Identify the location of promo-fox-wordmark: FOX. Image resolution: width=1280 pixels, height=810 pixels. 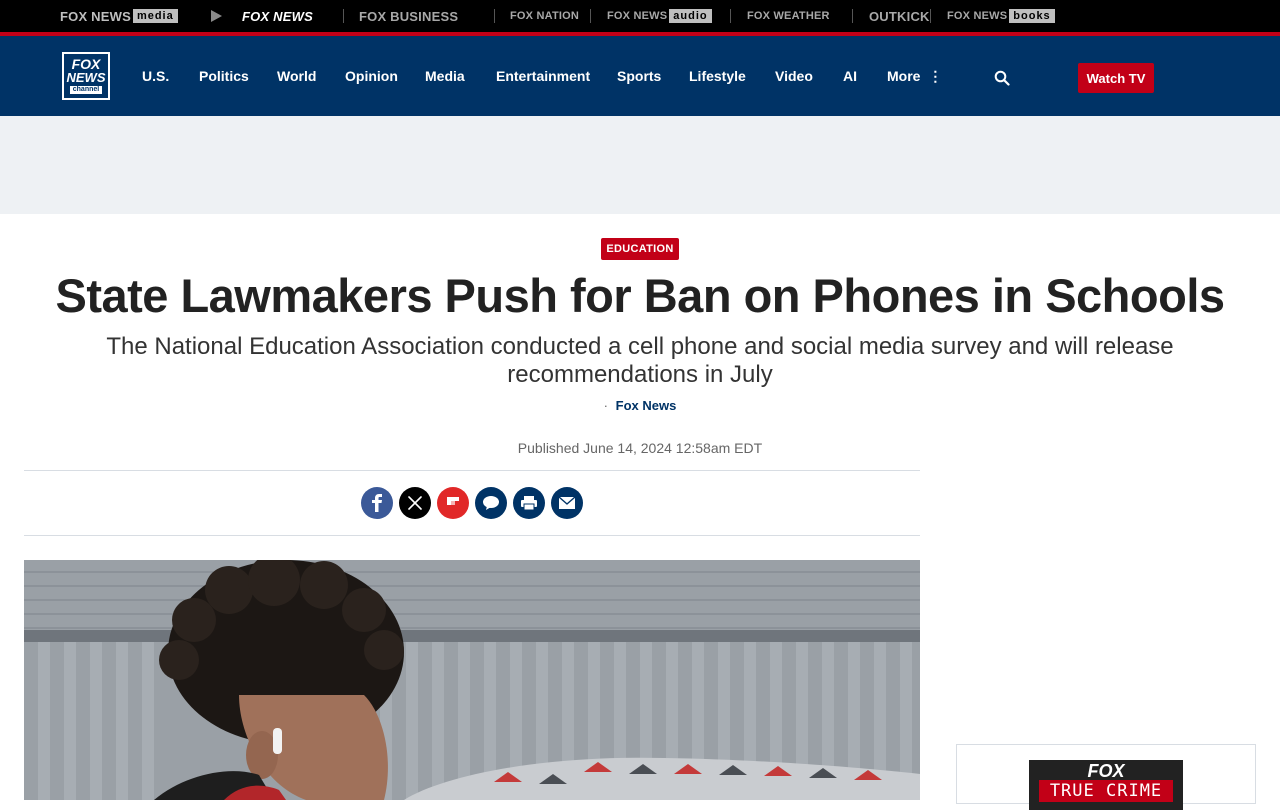
(1106, 771).